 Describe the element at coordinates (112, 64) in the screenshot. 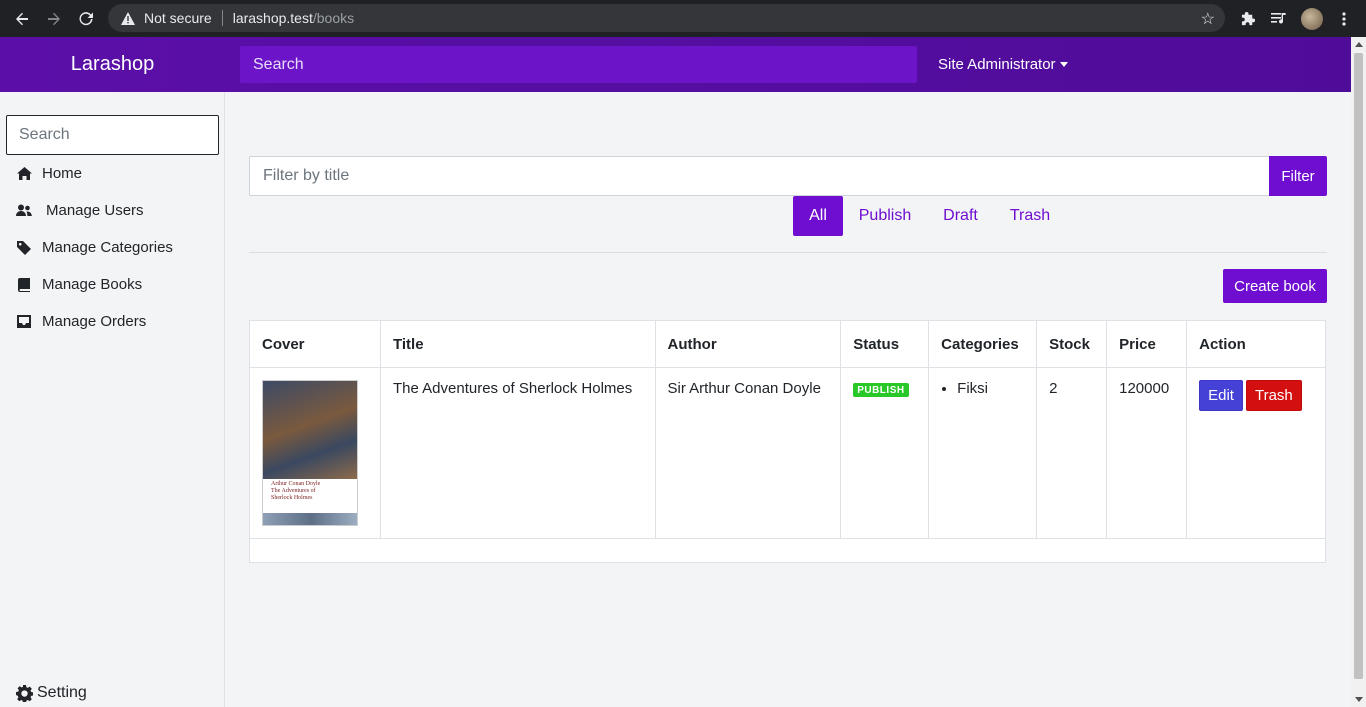

I see `brand-logo: Larashop` at that location.